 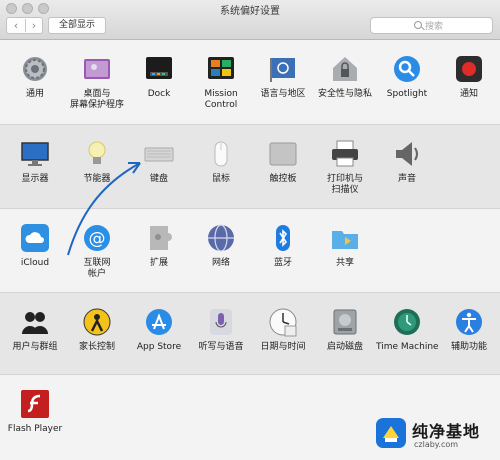 I want to click on annotation-arrow, so click(x=104, y=209).